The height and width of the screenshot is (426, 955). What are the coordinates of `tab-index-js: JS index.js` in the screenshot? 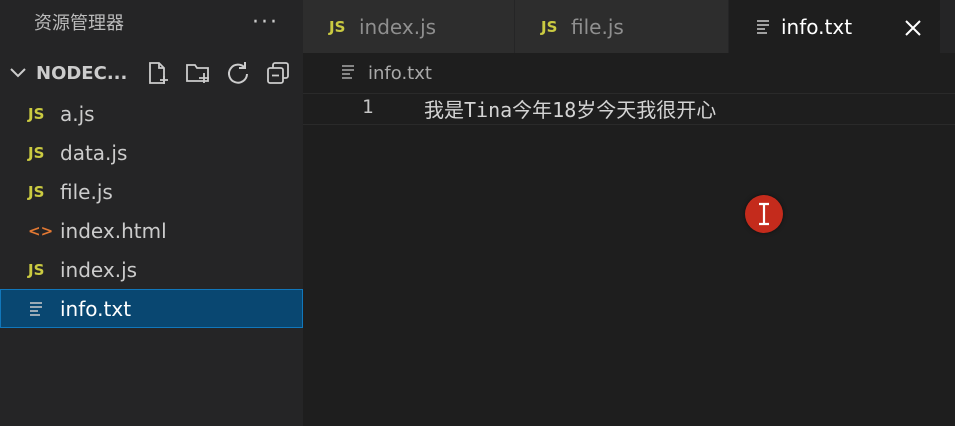 It's located at (409, 26).